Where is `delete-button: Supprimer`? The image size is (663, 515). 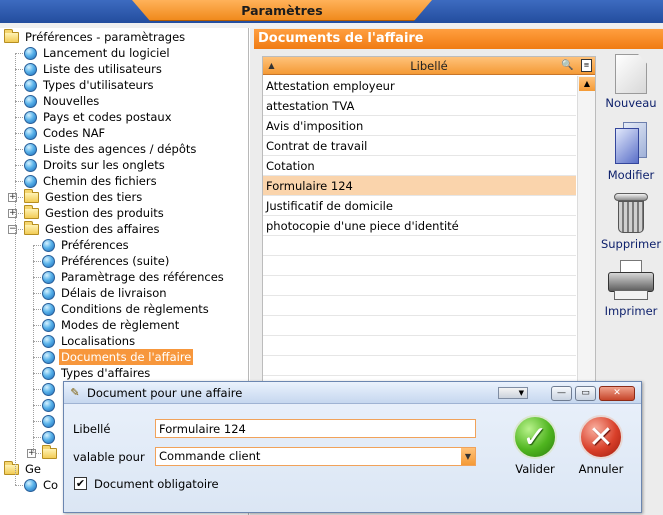
delete-button: Supprimer is located at coordinates (631, 221).